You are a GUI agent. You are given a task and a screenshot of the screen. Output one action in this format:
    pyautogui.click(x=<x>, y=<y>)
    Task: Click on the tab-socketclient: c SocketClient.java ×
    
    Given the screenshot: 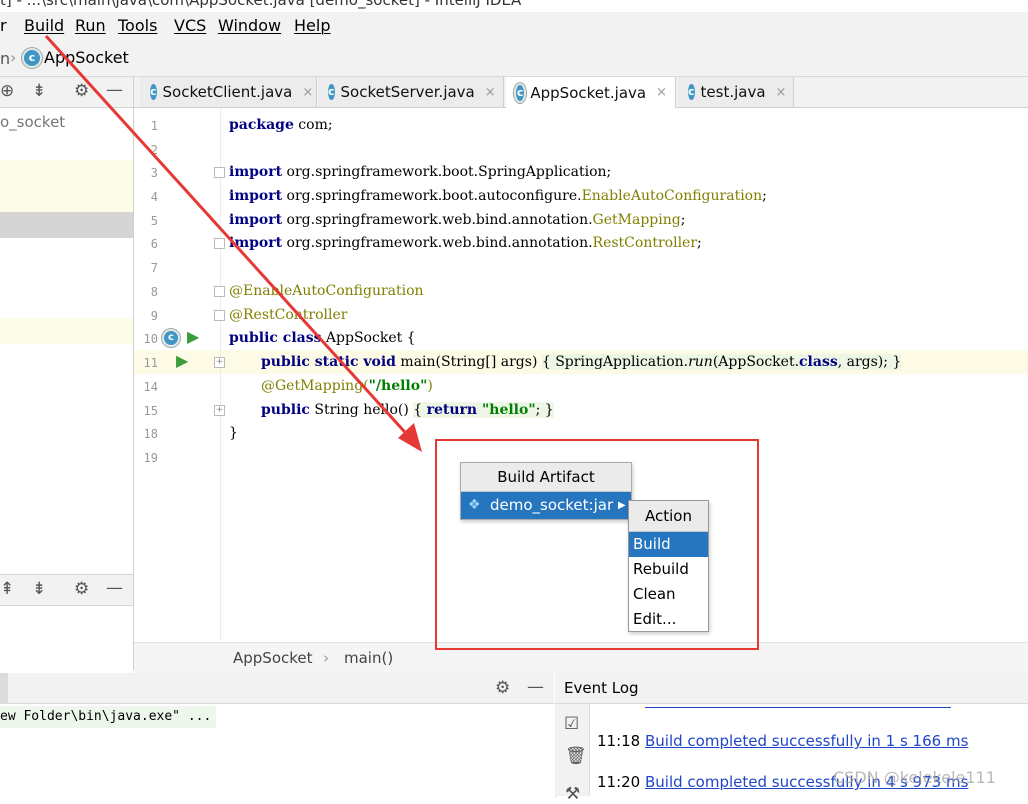 What is the action you would take?
    pyautogui.click(x=228, y=92)
    